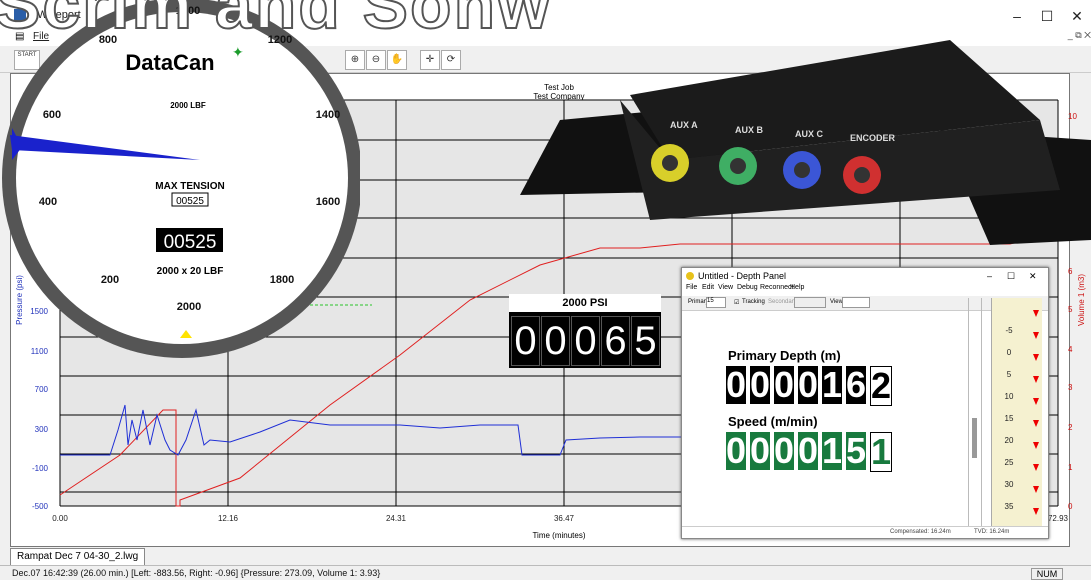 This screenshot has width=1091, height=580. Describe the element at coordinates (1047, 574) in the screenshot. I see `num-lock-indicator: NUM` at that location.